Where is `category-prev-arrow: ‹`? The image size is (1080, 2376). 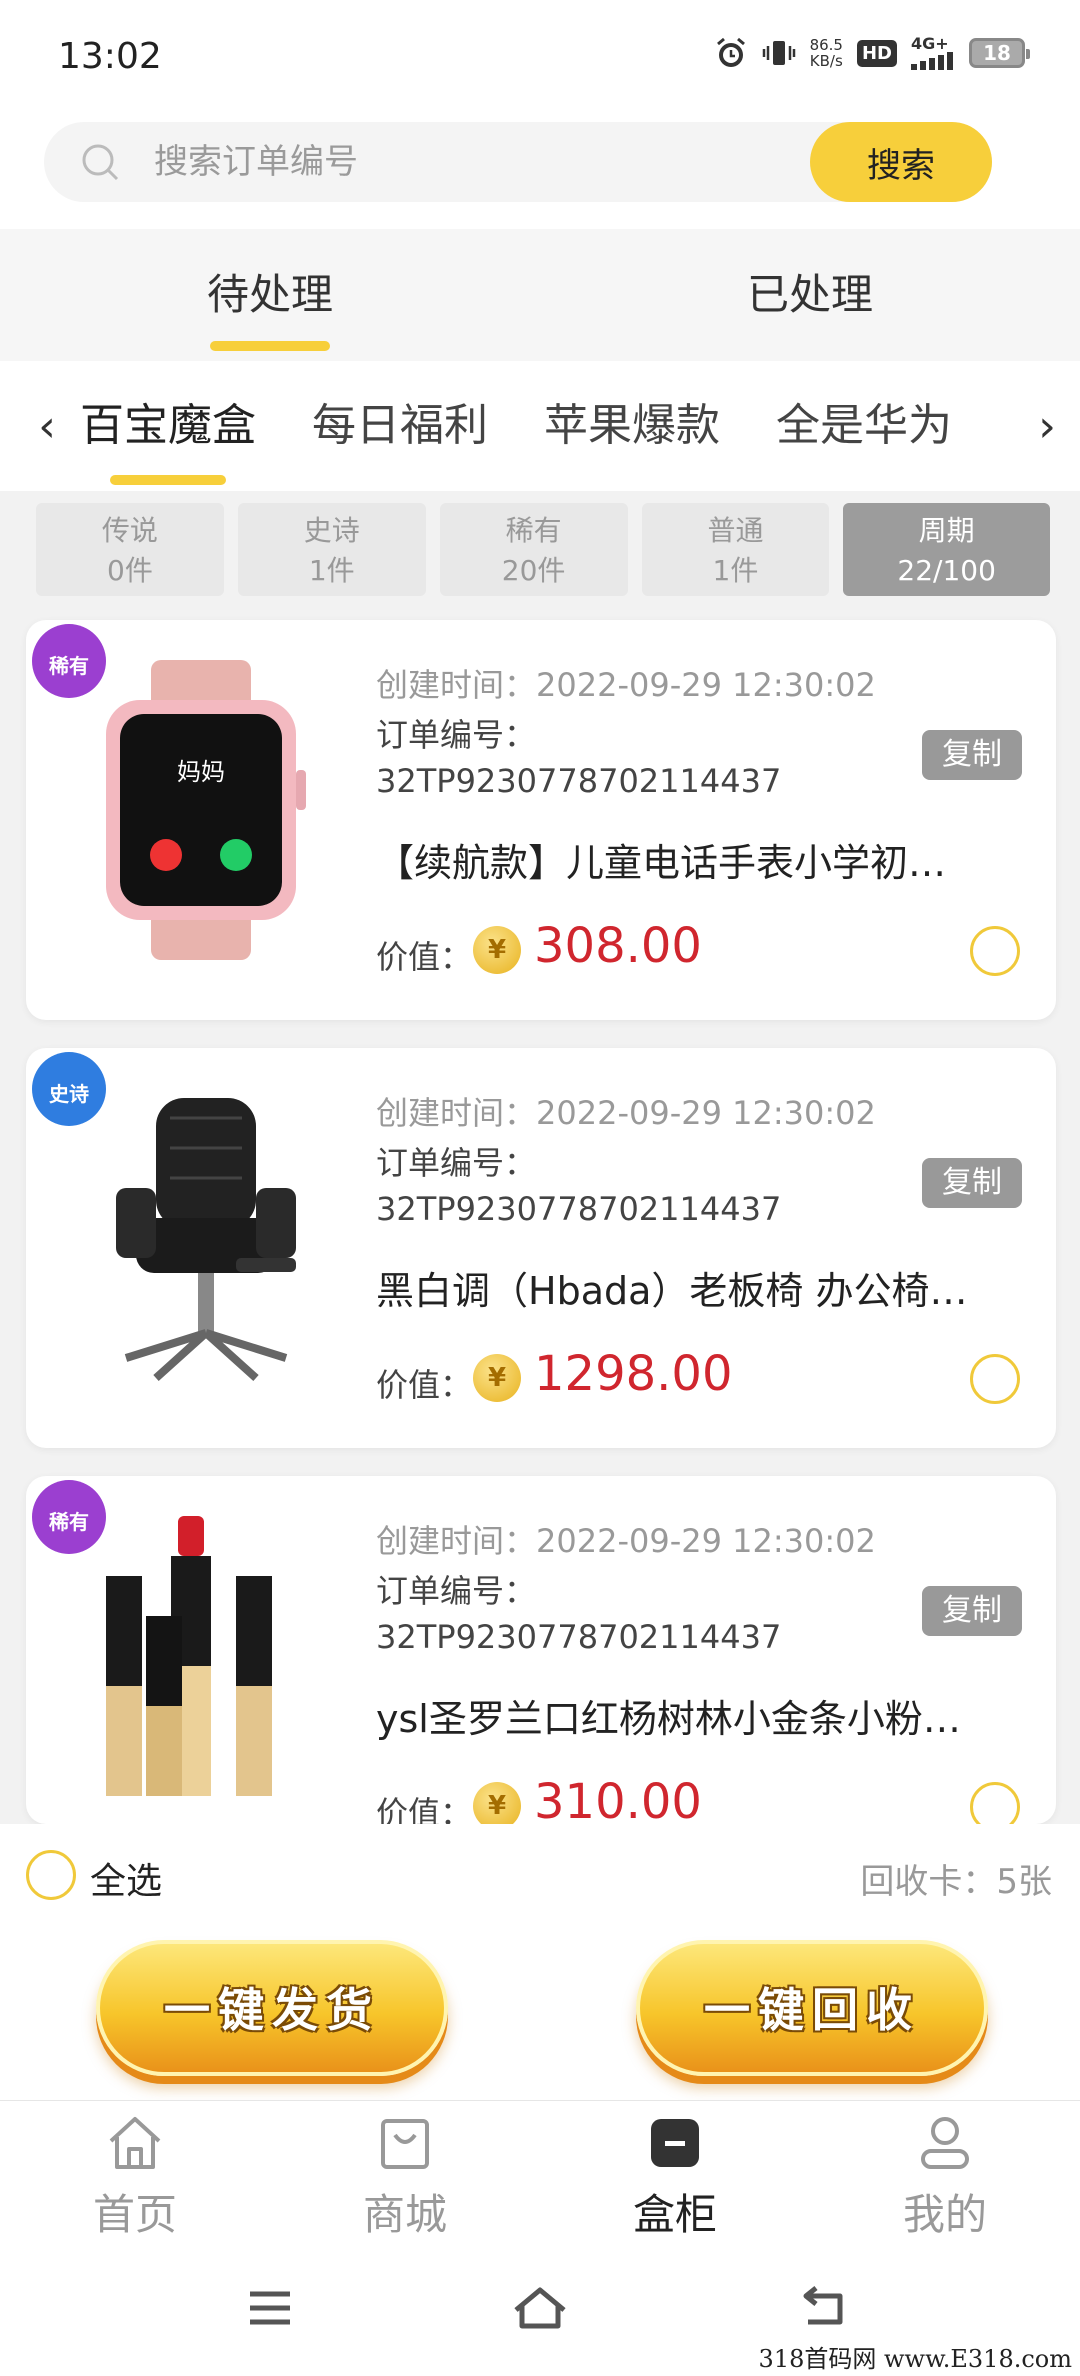 category-prev-arrow: ‹ is located at coordinates (47, 426).